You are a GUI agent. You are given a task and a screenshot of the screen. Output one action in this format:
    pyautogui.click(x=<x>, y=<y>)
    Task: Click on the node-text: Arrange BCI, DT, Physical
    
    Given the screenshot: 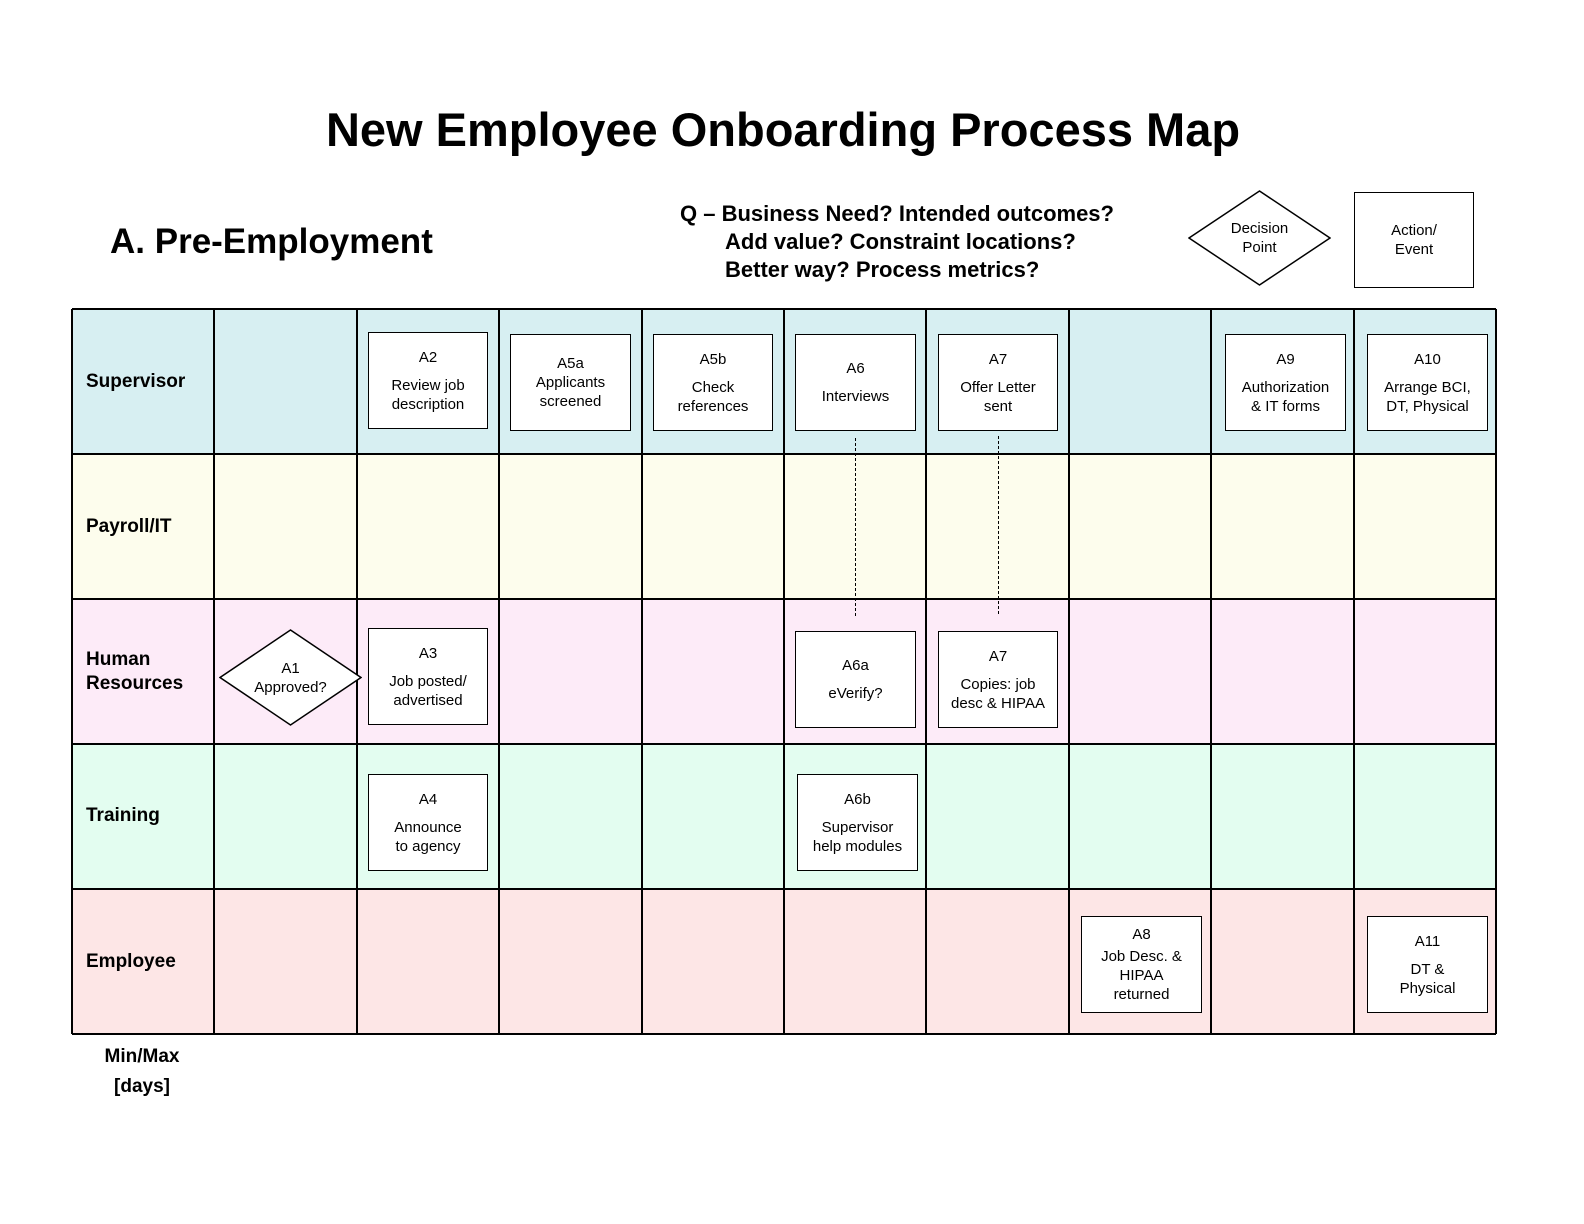 What is the action you would take?
    pyautogui.click(x=1427, y=396)
    